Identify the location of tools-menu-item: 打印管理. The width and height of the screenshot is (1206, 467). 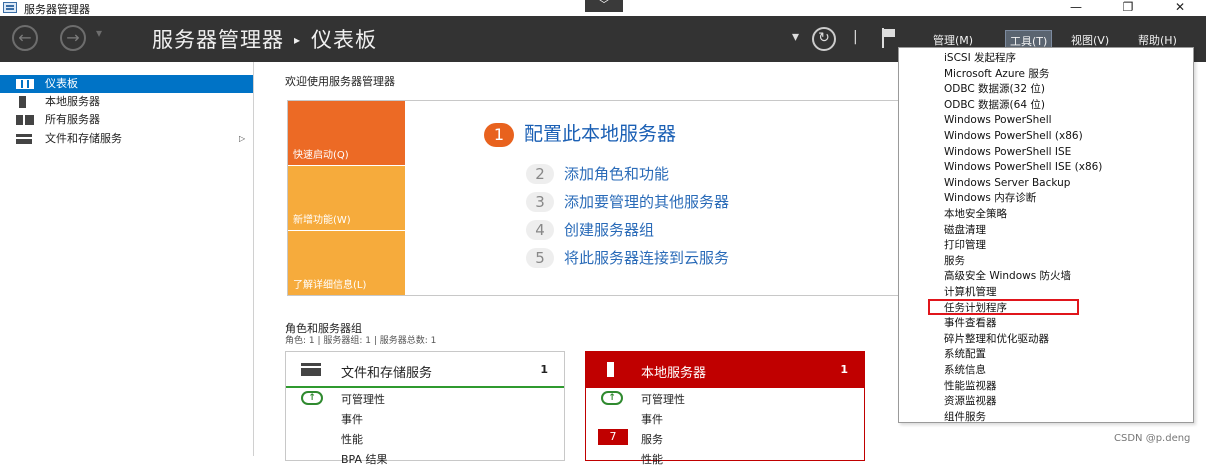
(965, 245).